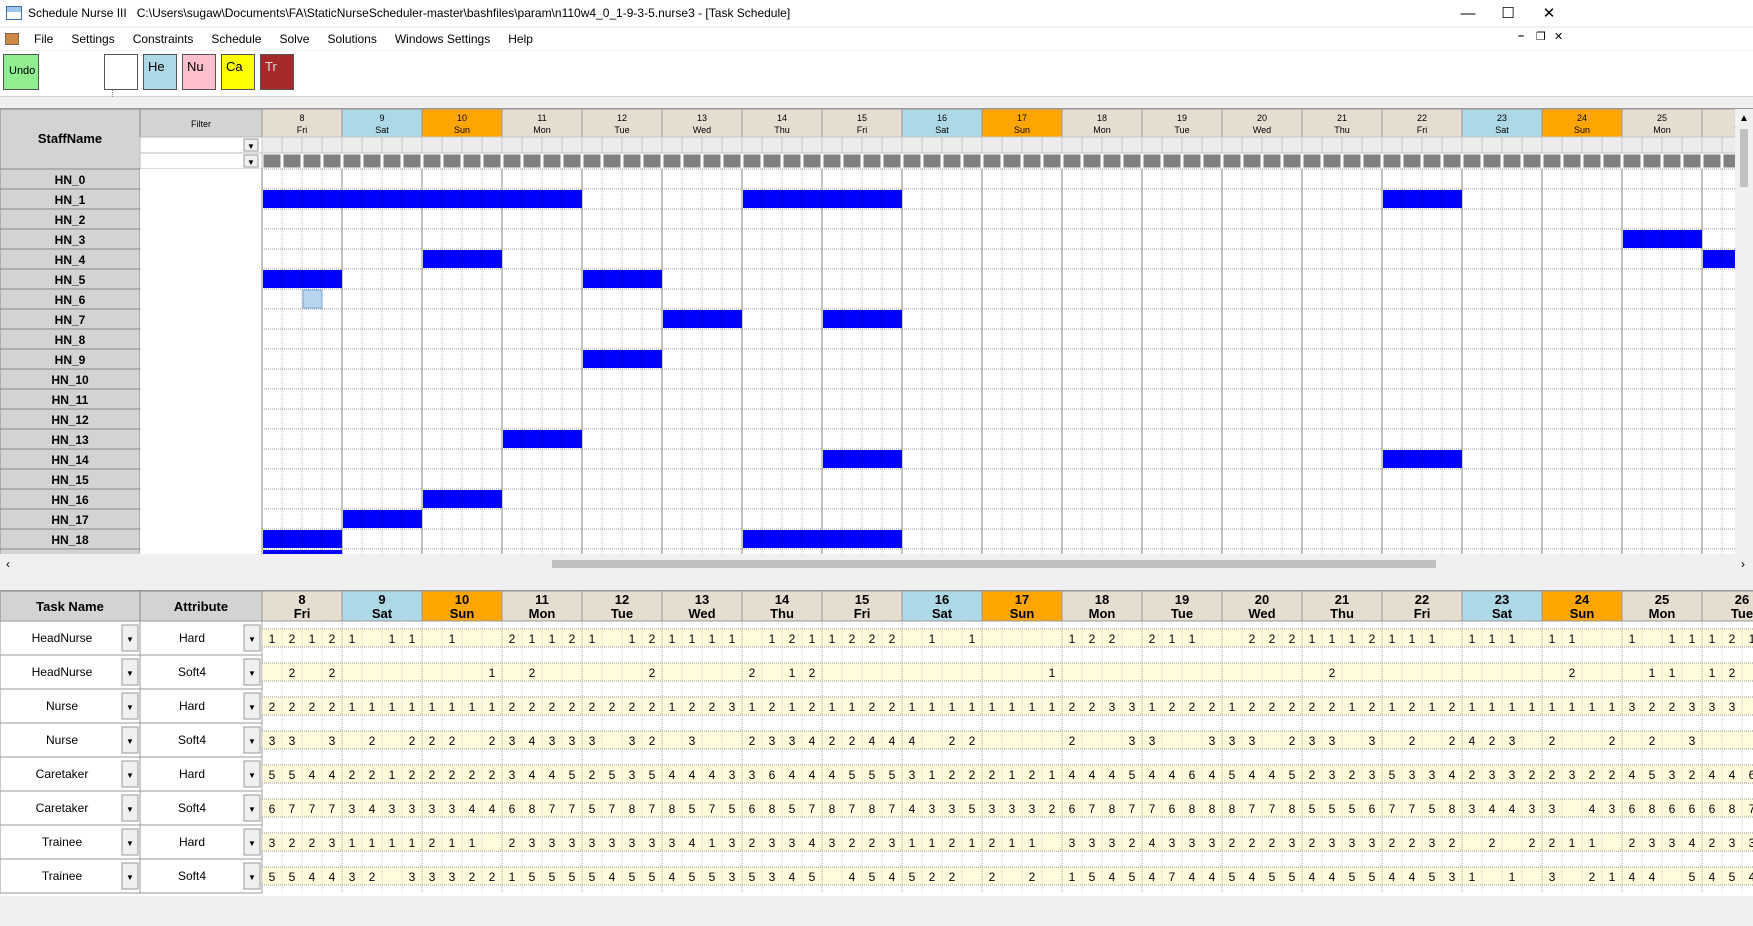 The image size is (1753, 926). What do you see at coordinates (12, 39) in the screenshot?
I see `document-icon` at bounding box center [12, 39].